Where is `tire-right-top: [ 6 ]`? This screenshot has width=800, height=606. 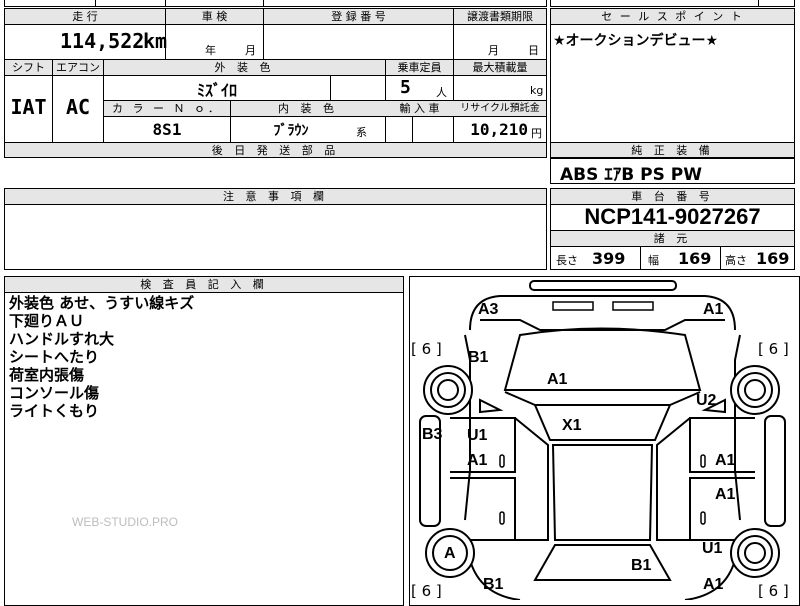
tire-right-top: [ 6 ] is located at coordinates (773, 349).